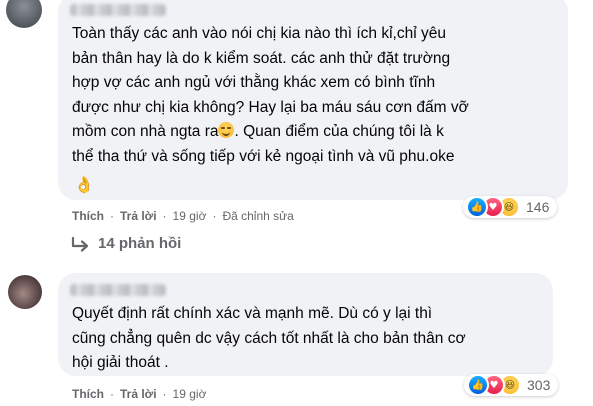  What do you see at coordinates (84, 185) in the screenshot?
I see `ok-hand-icon: 👌` at bounding box center [84, 185].